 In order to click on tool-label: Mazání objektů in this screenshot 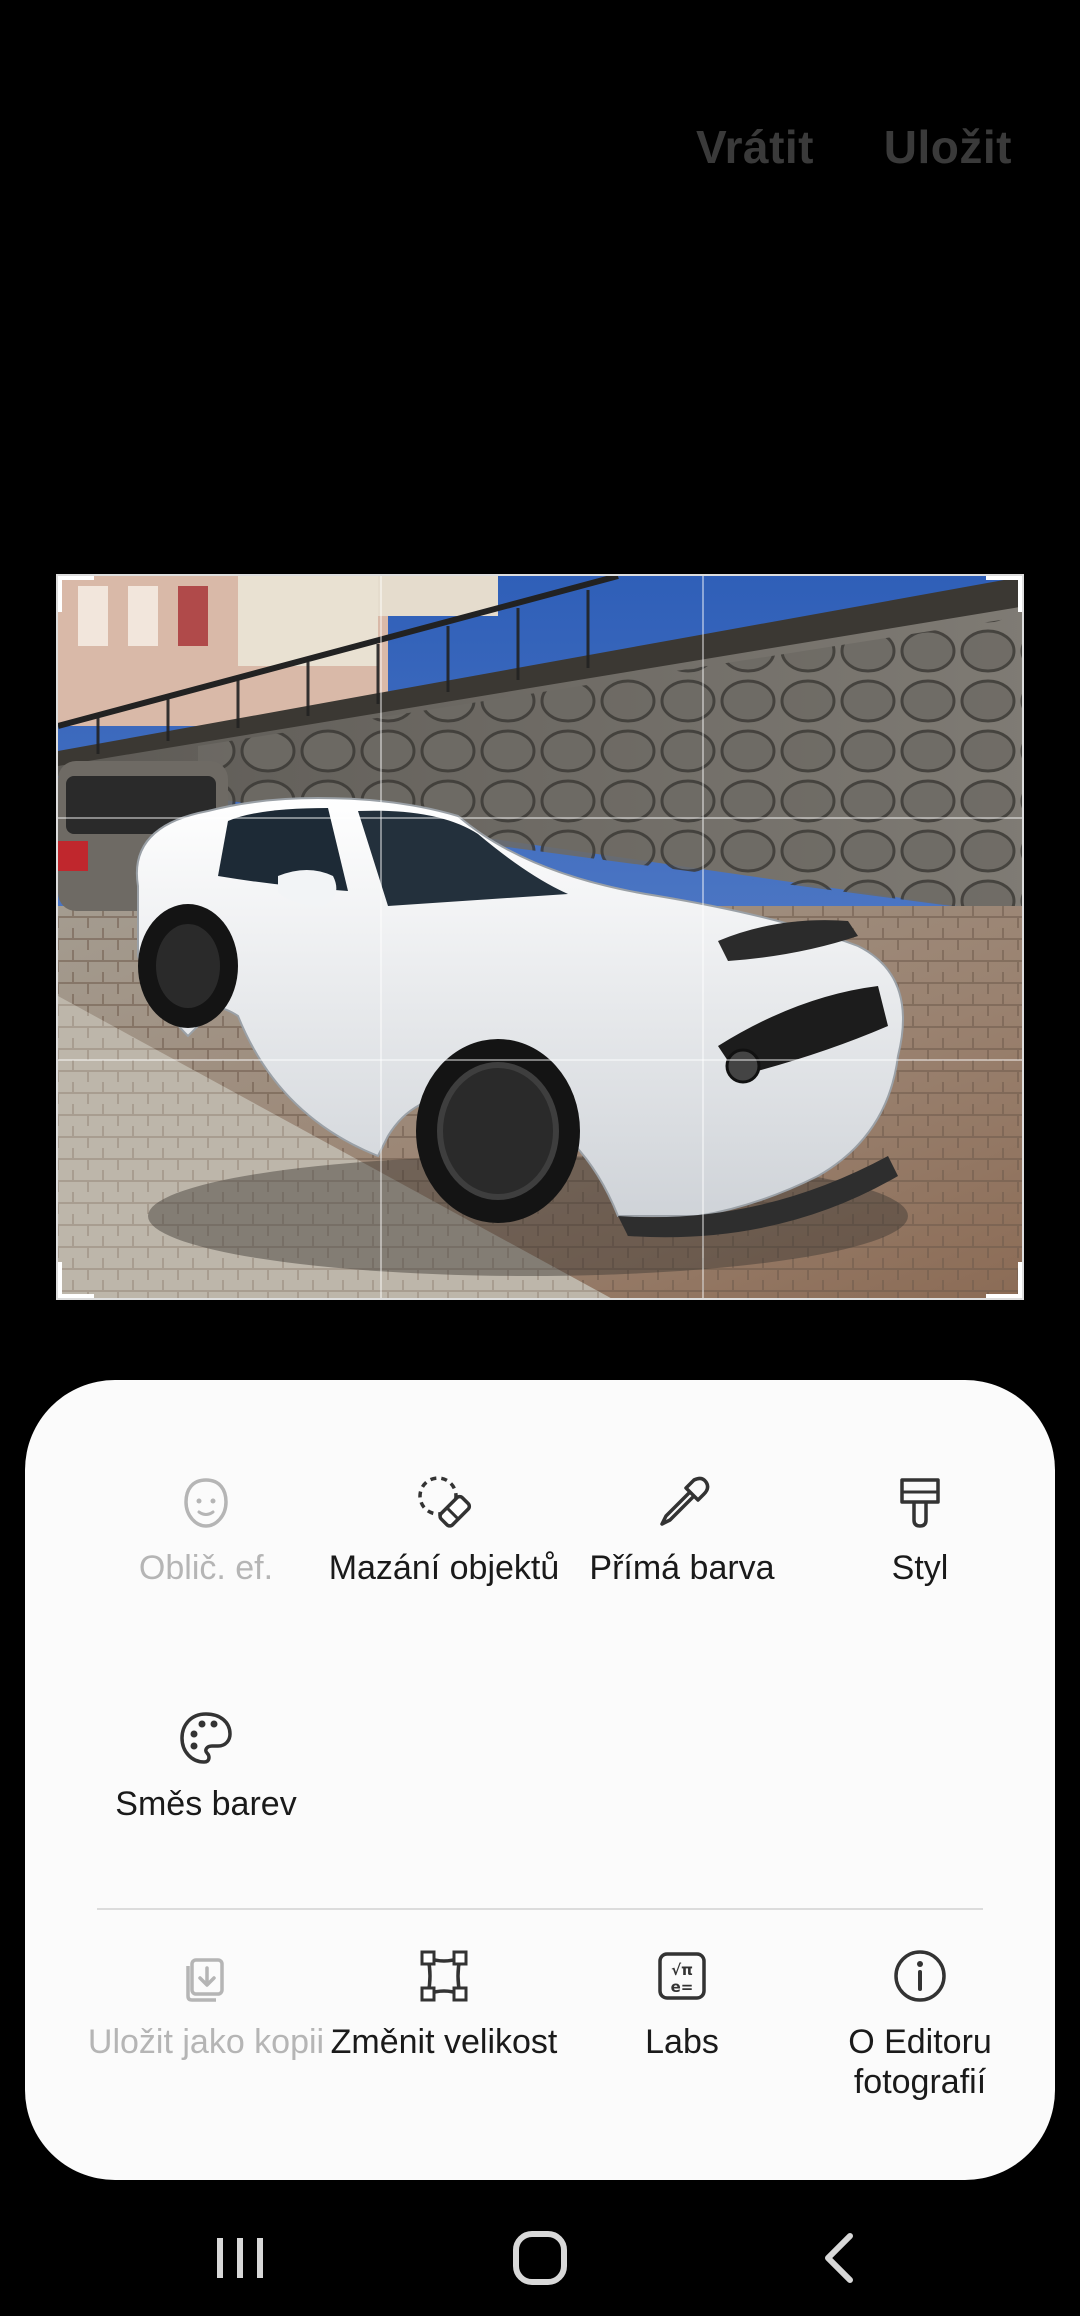, I will do `click(444, 1568)`.